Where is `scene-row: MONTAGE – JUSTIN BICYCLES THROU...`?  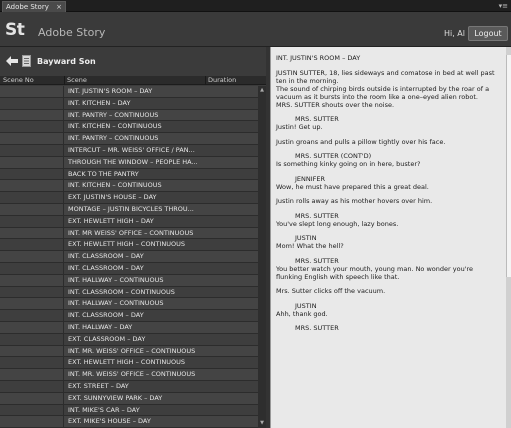
scene-row: MONTAGE – JUSTIN BICYCLES THROU... is located at coordinates (129, 210).